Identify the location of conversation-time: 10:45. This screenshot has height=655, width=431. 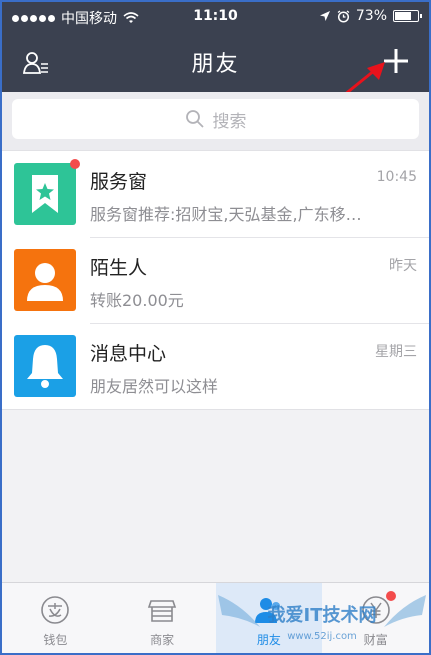
(396, 177).